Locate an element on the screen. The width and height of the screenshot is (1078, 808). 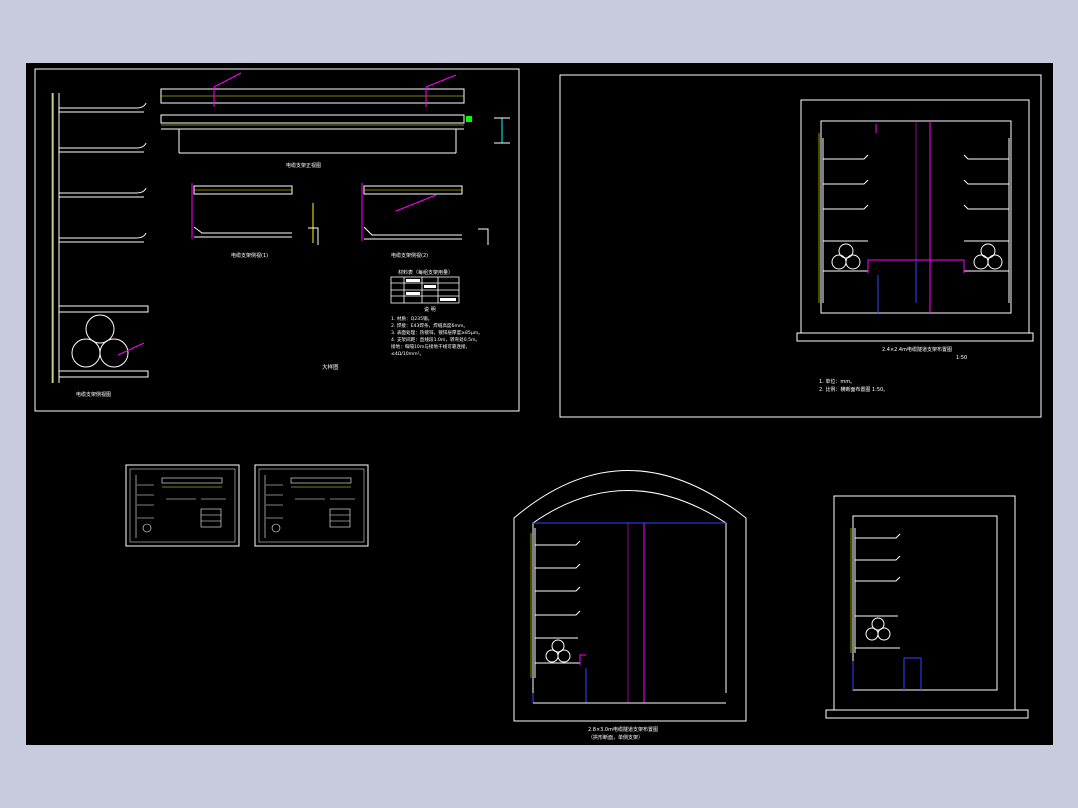
elevation-label: 电缆支架侧视图 is located at coordinates (93, 394).